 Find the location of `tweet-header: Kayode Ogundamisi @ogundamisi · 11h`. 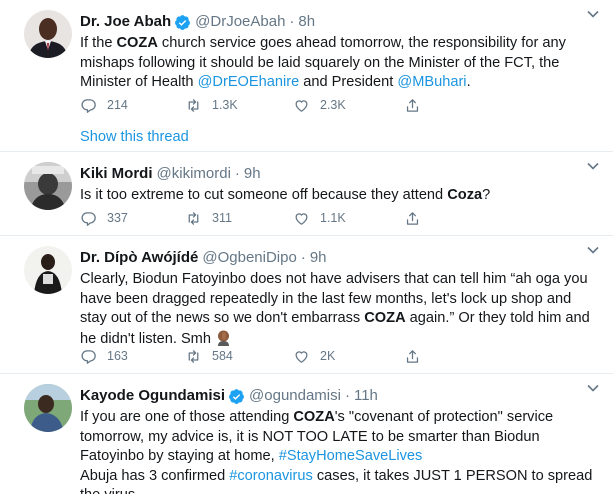

tweet-header: Kayode Ogundamisi @ogundamisi · 11h is located at coordinates (340, 396).